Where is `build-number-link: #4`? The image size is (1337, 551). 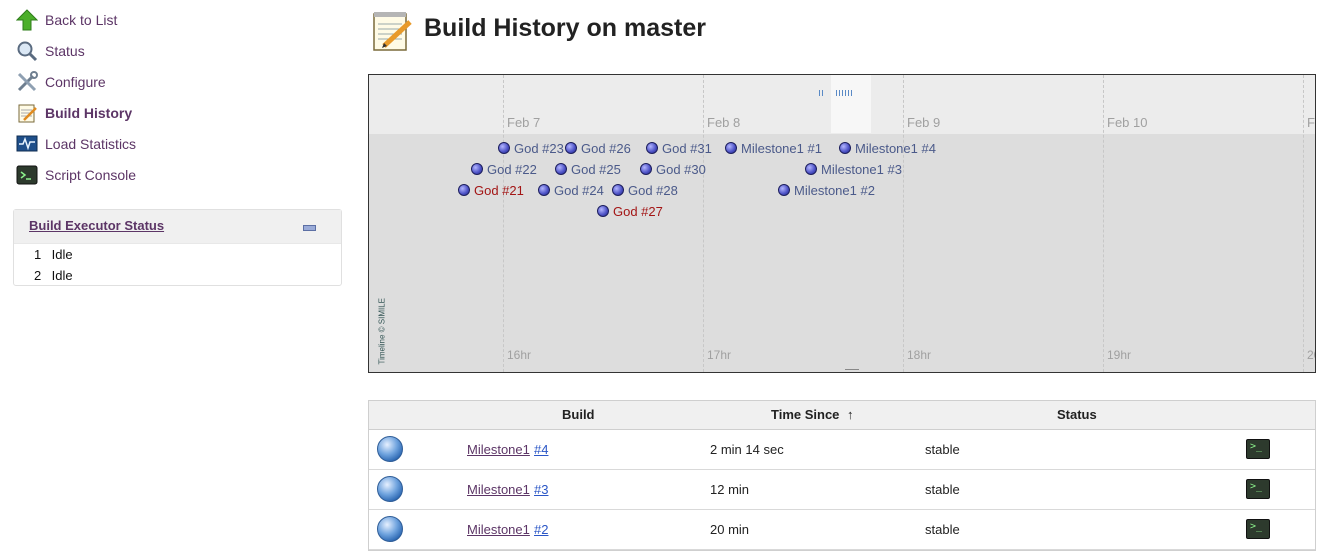
build-number-link: #4 is located at coordinates (541, 449).